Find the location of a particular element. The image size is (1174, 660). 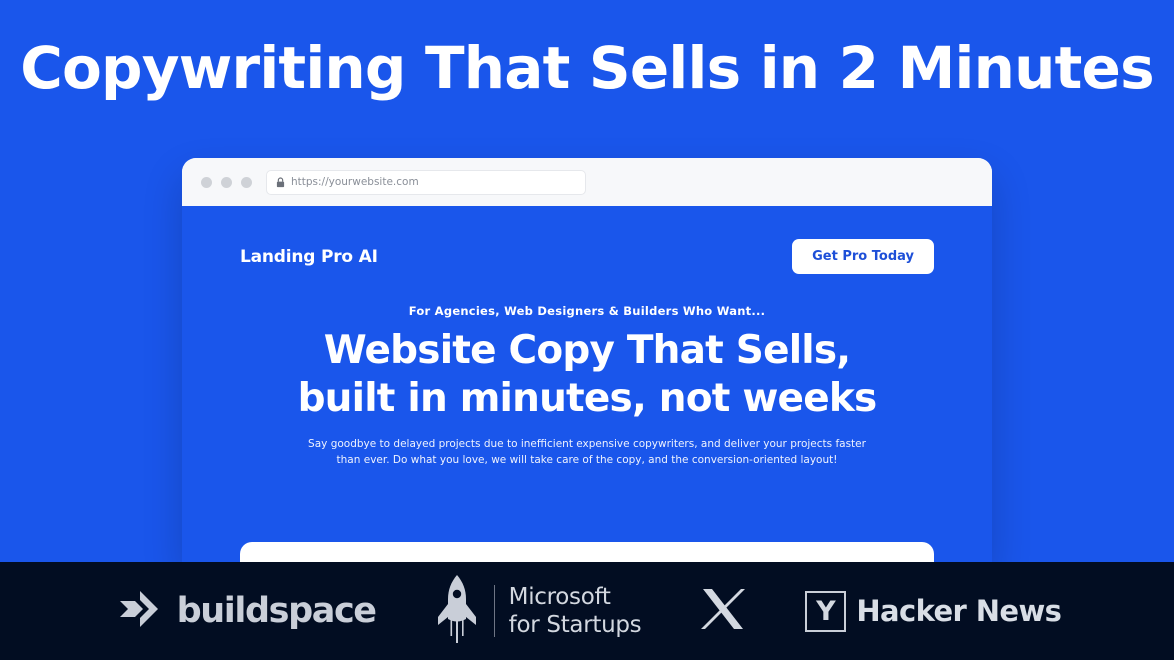

hacker-news-y-letter: Y is located at coordinates (826, 611).